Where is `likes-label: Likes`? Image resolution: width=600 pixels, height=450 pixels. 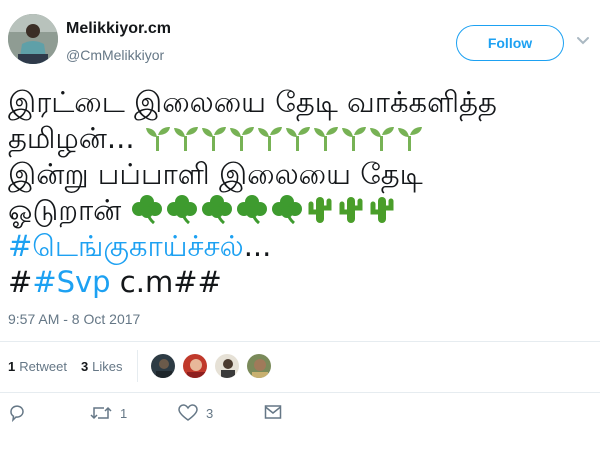
likes-label: Likes is located at coordinates (107, 366).